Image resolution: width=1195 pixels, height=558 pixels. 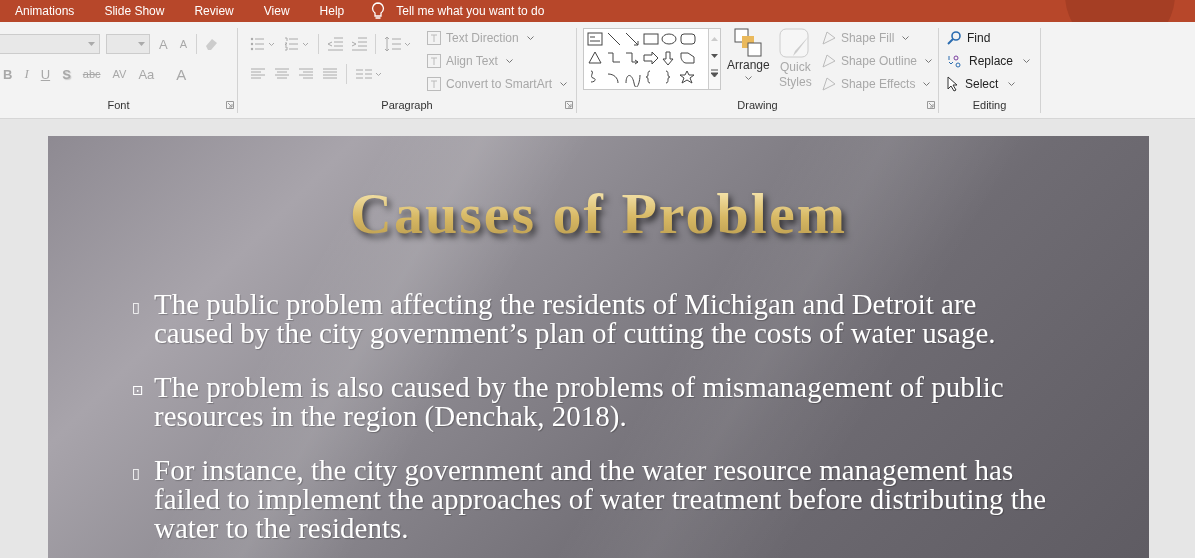 I want to click on align-left-icon, so click(x=258, y=74).